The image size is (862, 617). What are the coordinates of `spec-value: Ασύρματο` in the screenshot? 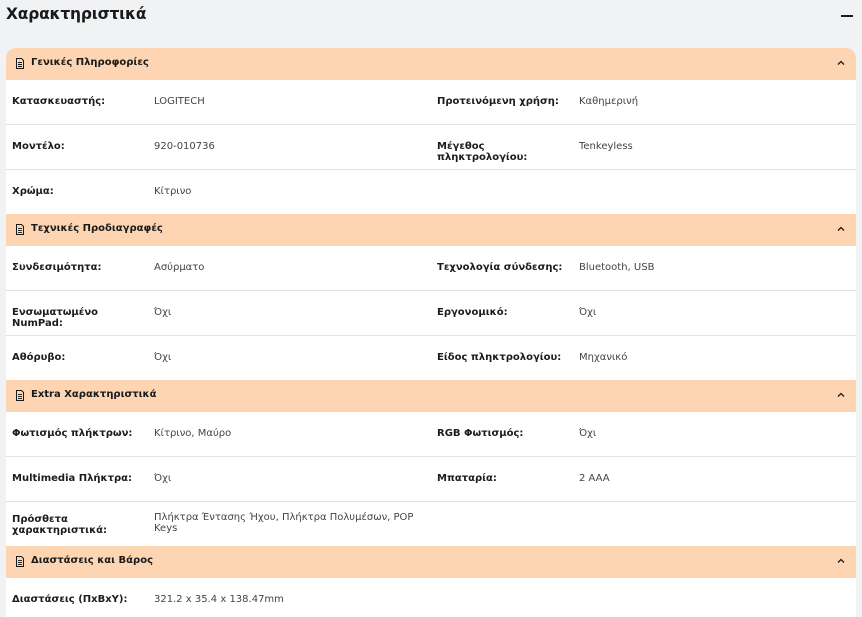 It's located at (179, 267).